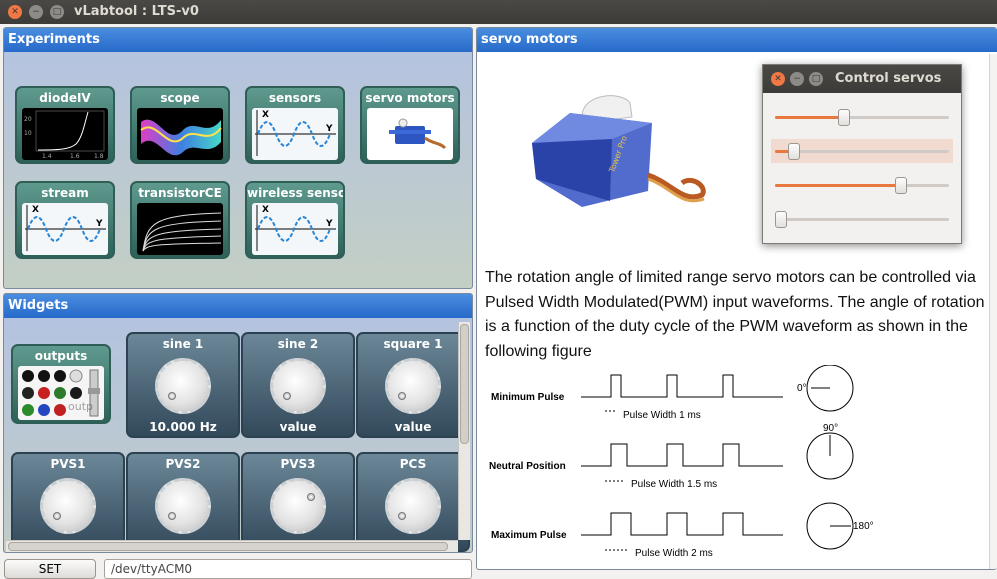  I want to click on tile-stream: stream X Y, so click(65, 220).